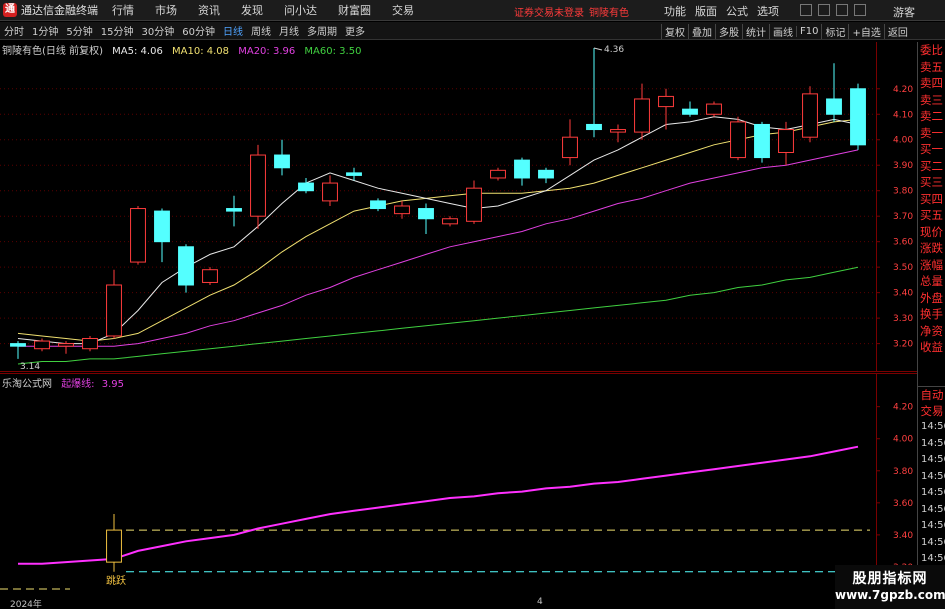  I want to click on sidebar-item-1: 卖五, so click(931, 67).